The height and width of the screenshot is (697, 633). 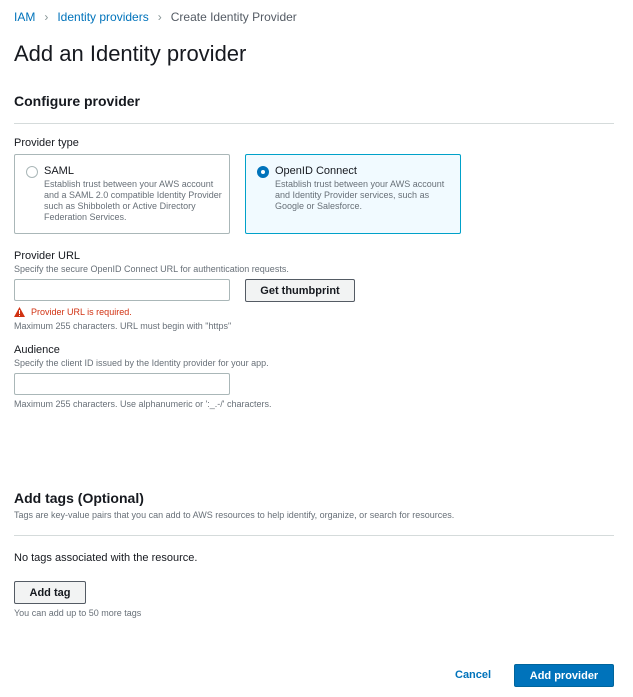 What do you see at coordinates (122, 290) in the screenshot?
I see `provider-url-input` at bounding box center [122, 290].